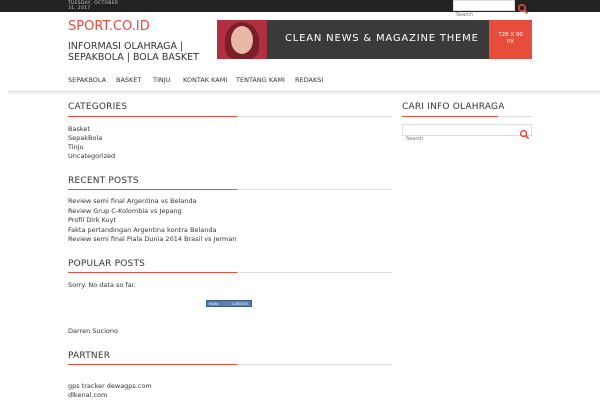 The image size is (600, 400). What do you see at coordinates (461, 139) in the screenshot?
I see `sidebar-search-input` at bounding box center [461, 139].